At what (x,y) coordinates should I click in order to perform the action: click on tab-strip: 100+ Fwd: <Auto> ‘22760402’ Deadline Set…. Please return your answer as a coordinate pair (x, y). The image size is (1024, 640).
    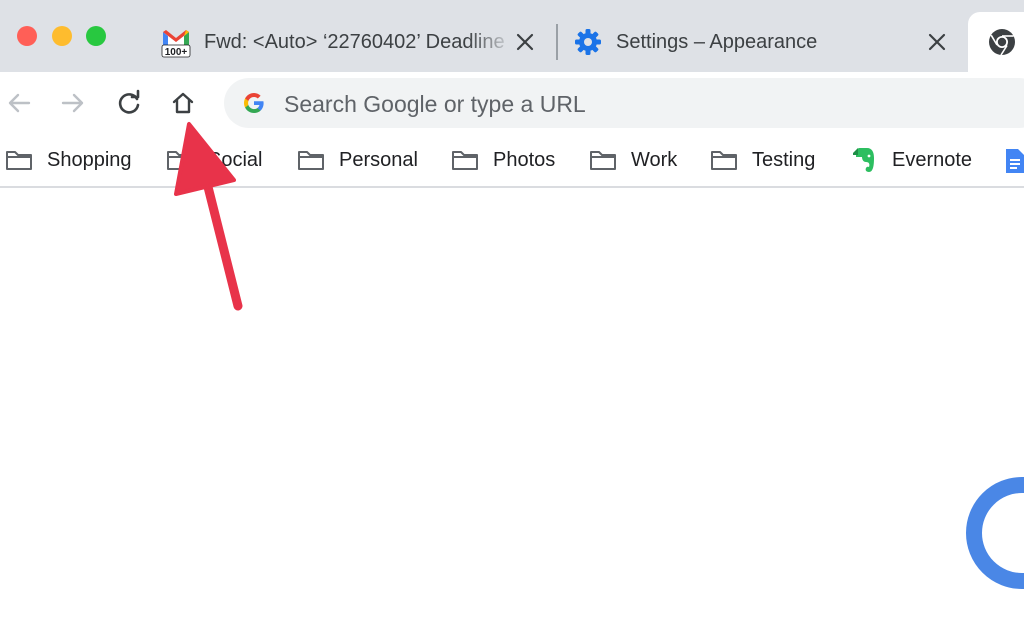
    Looking at the image, I should click on (512, 36).